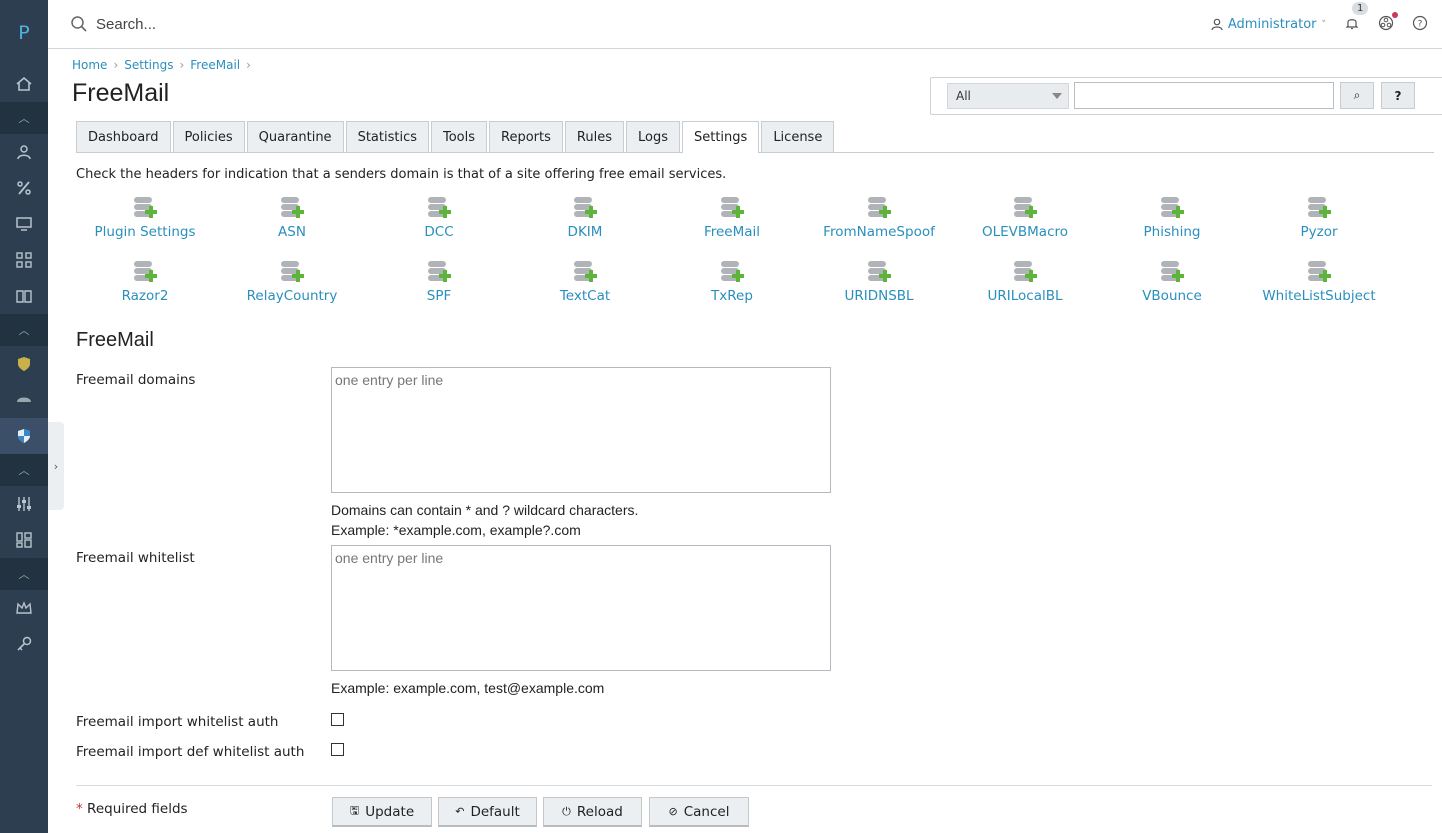 The height and width of the screenshot is (833, 1442). What do you see at coordinates (745, 24) in the screenshot?
I see `topbar: Administrator ˅ 1 ?` at bounding box center [745, 24].